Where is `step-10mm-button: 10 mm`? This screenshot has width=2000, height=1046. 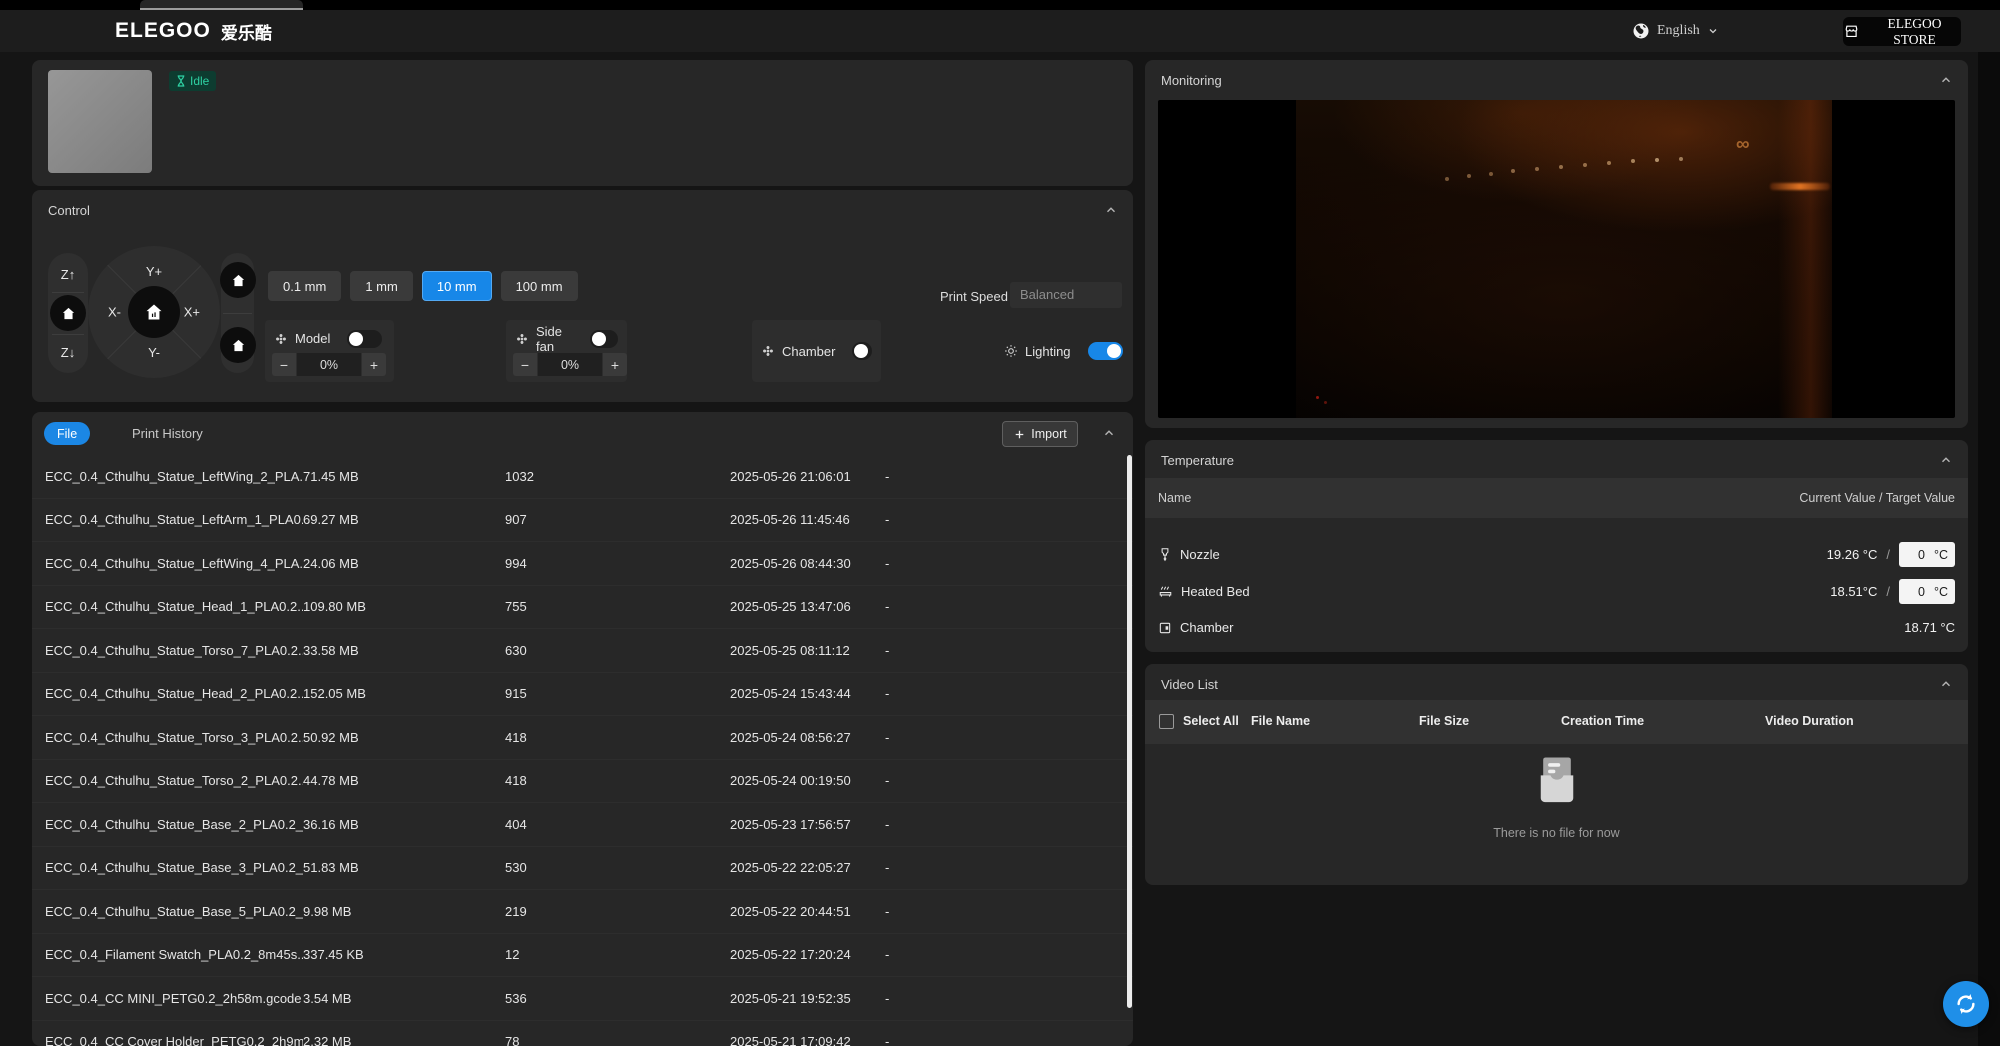
step-10mm-button: 10 mm is located at coordinates (456, 286).